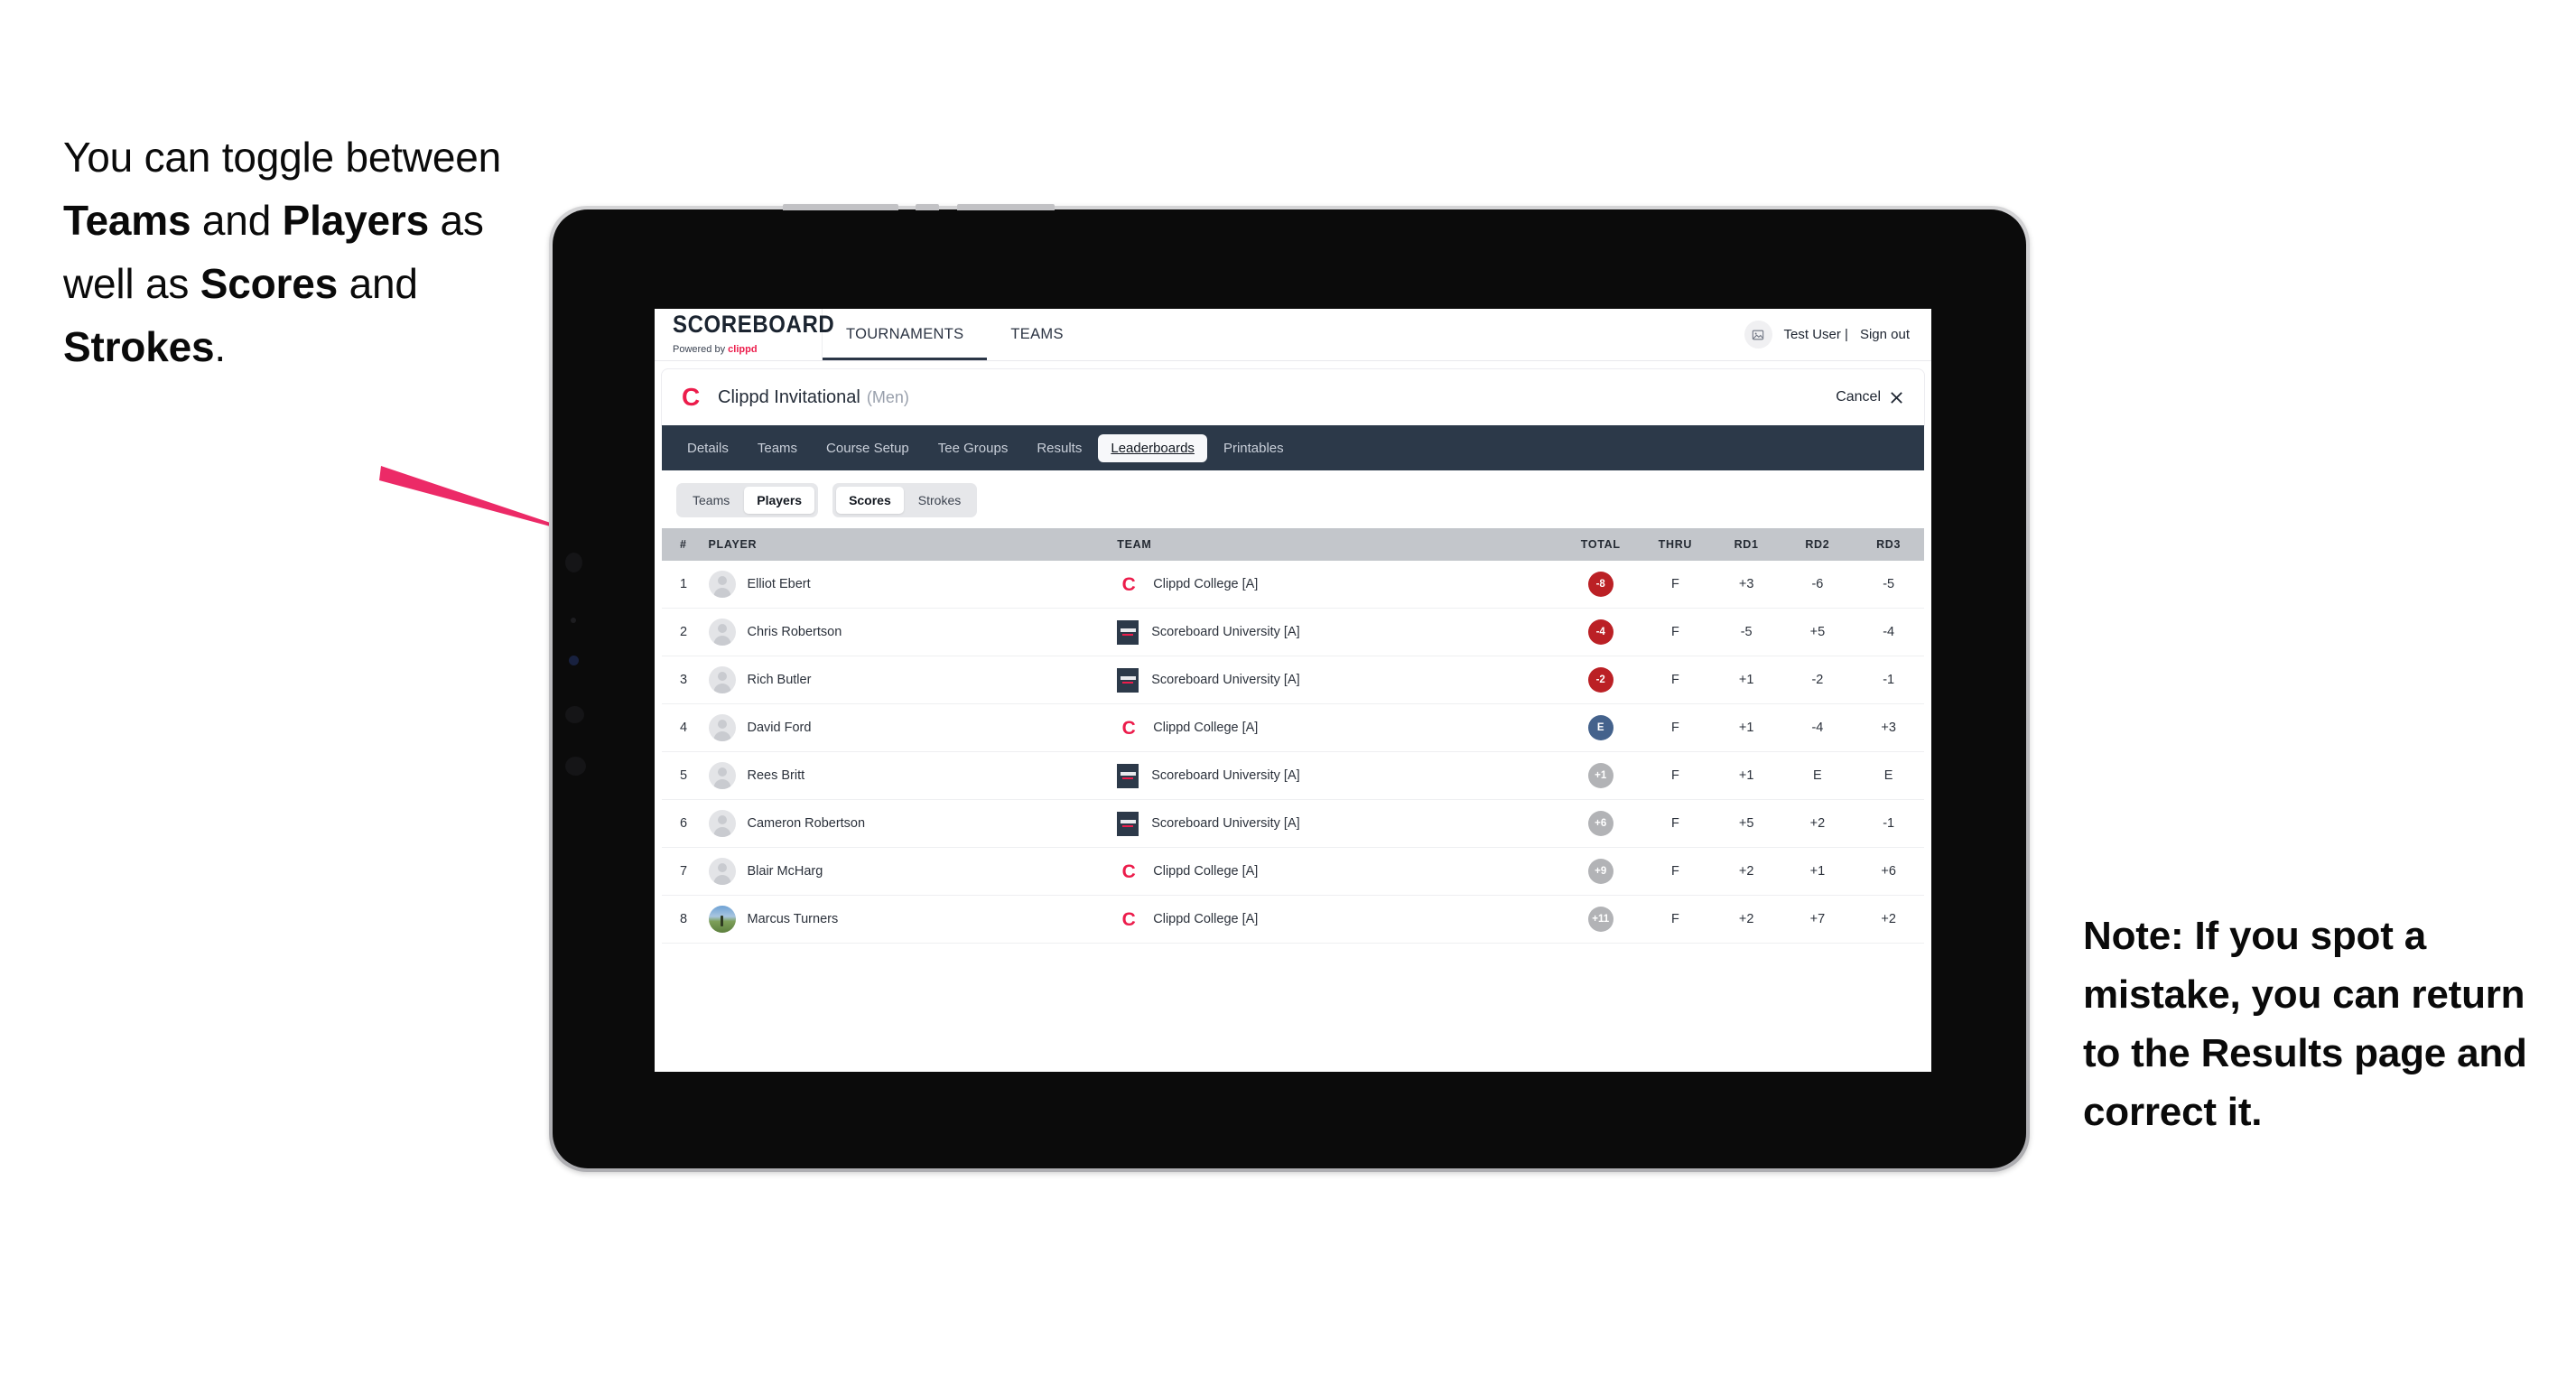  What do you see at coordinates (1889, 824) in the screenshot?
I see `row-rd3: -1` at bounding box center [1889, 824].